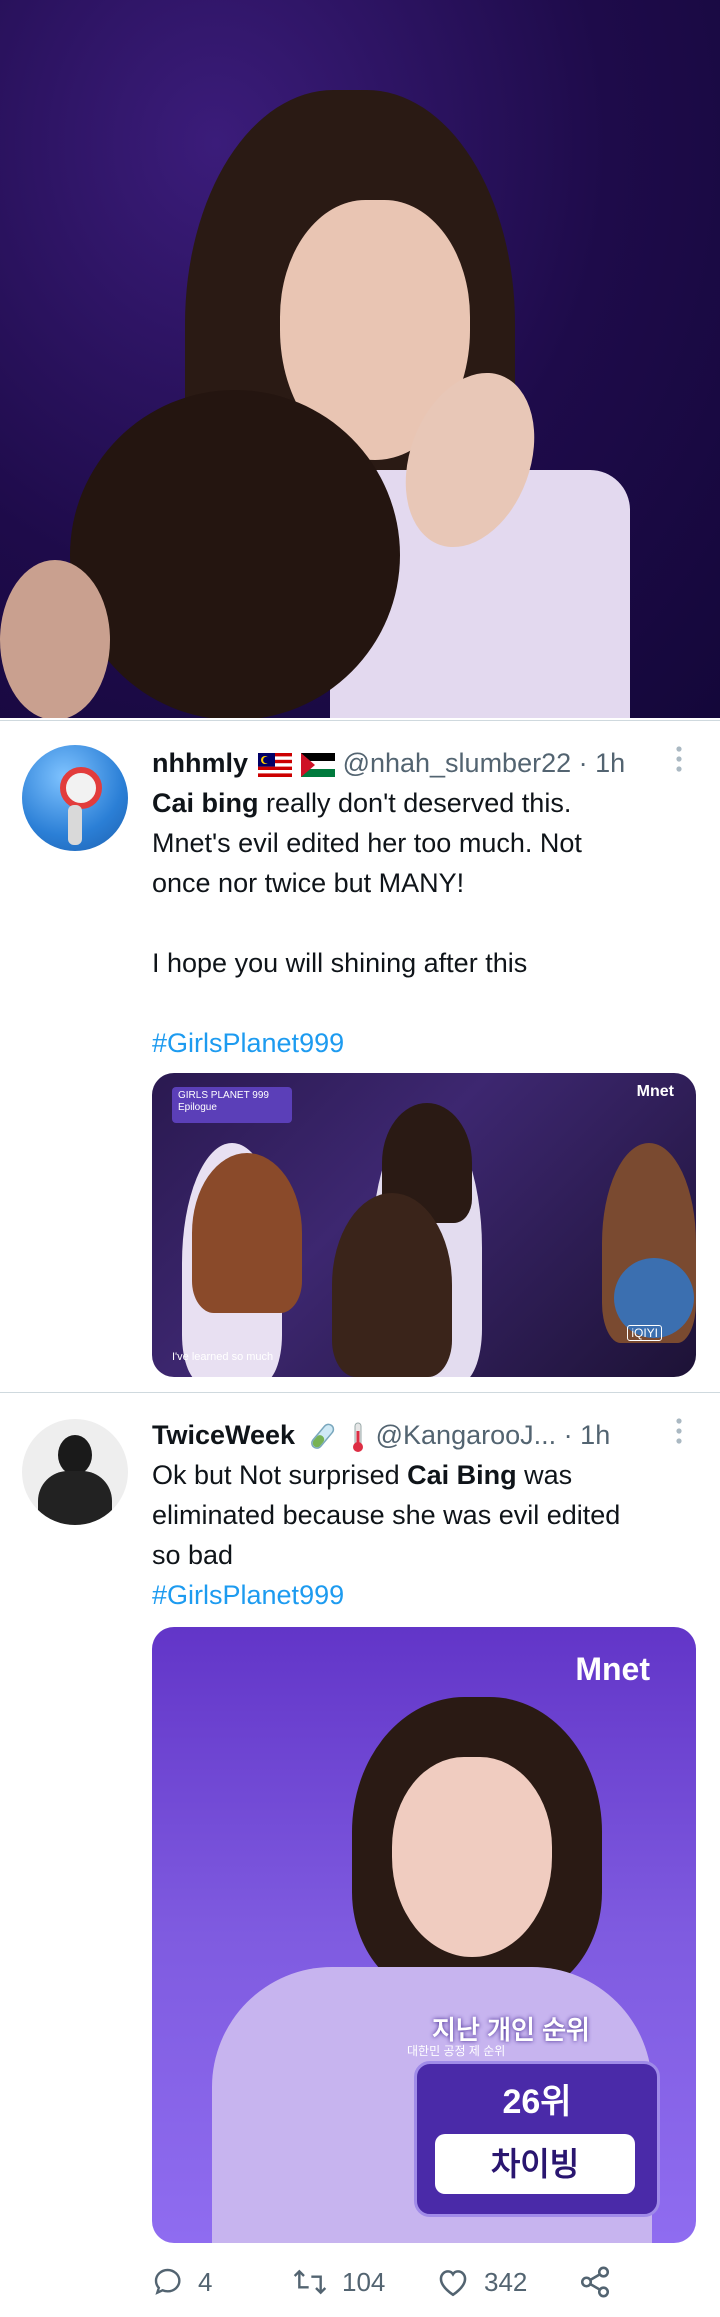 This screenshot has height=2317, width=720. I want to click on video-subtitle: I've learned so much, so click(223, 1357).